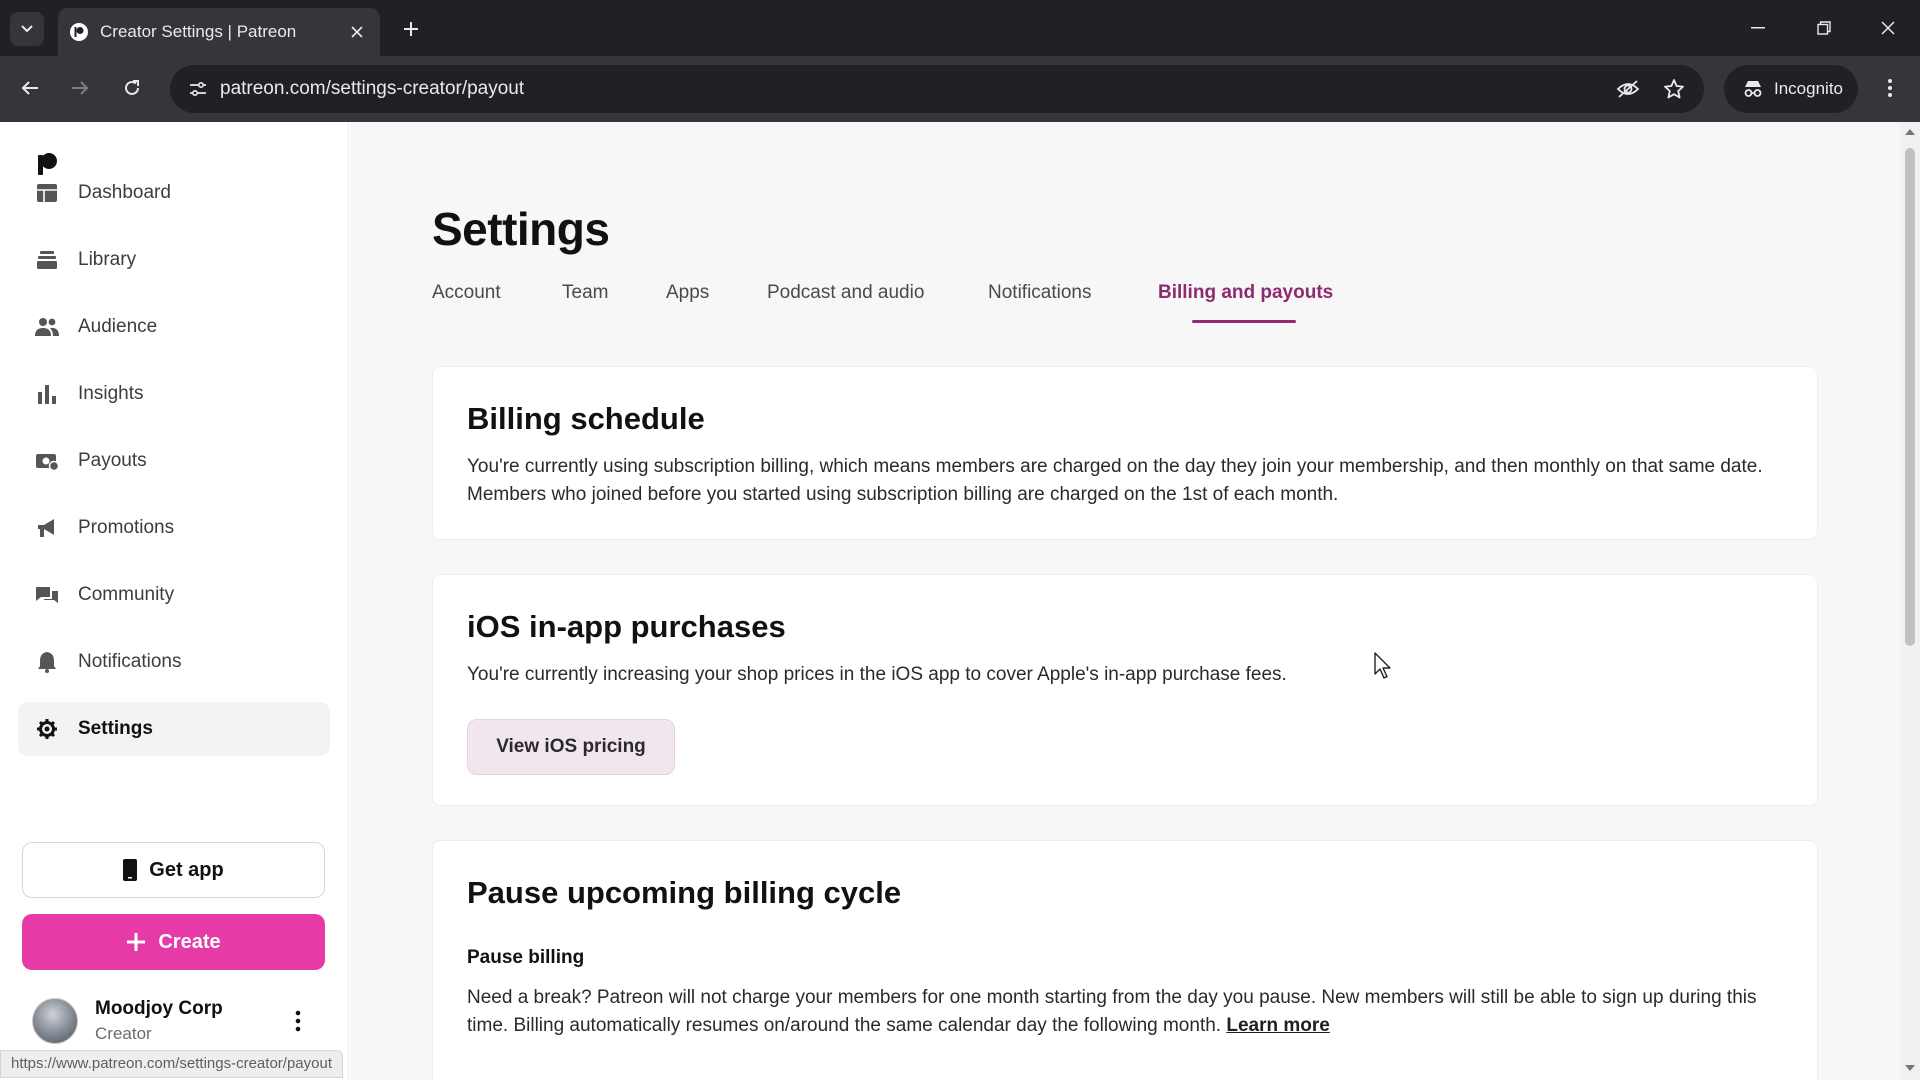 The height and width of the screenshot is (1080, 1920). Describe the element at coordinates (1277, 1025) in the screenshot. I see `learn-more-link: Learn more` at that location.